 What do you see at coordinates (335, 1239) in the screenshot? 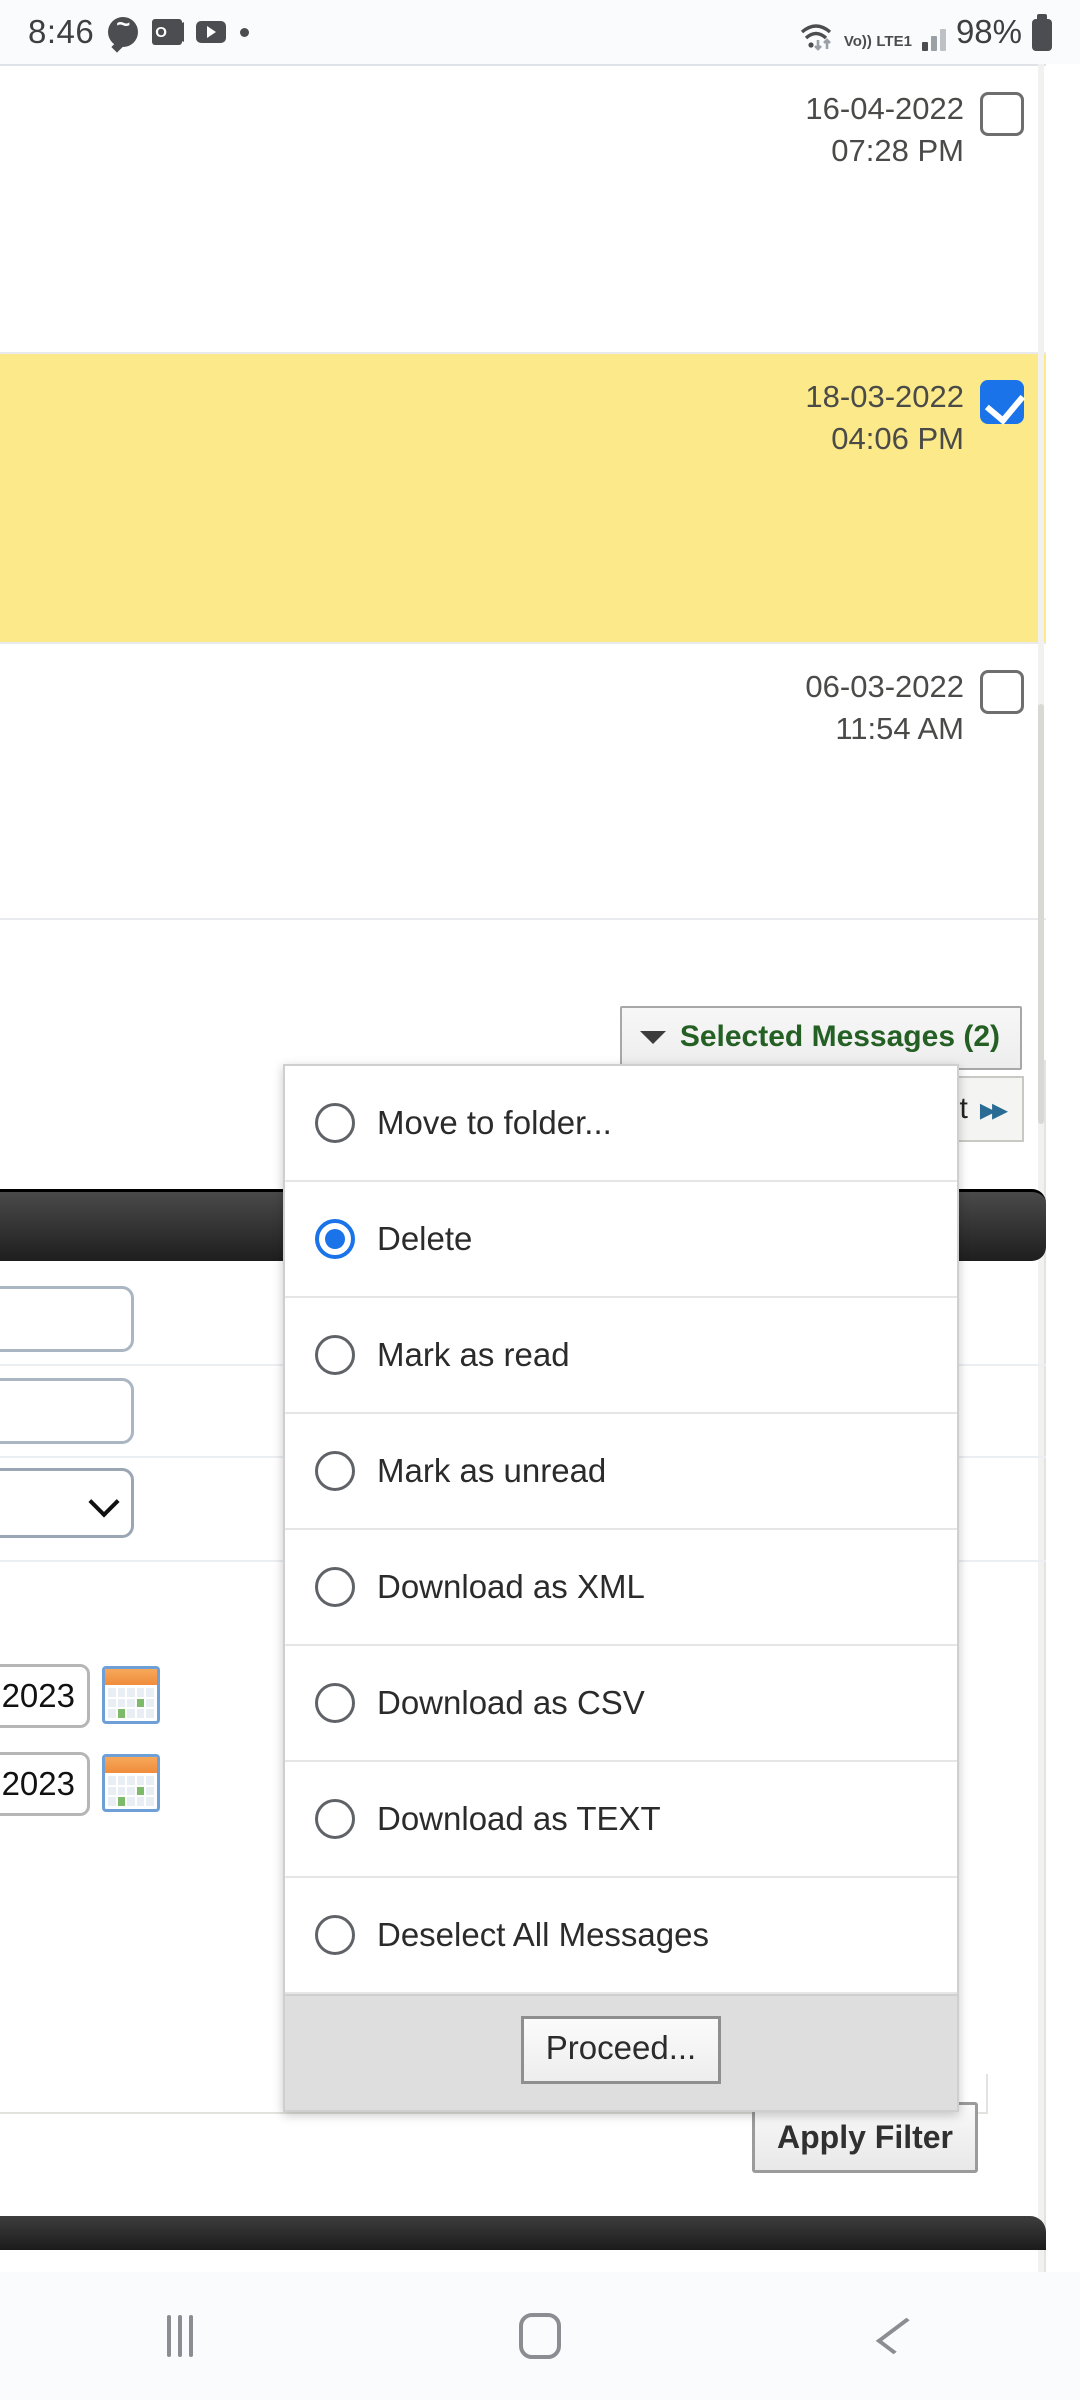
I see `radio-icon-selected` at bounding box center [335, 1239].